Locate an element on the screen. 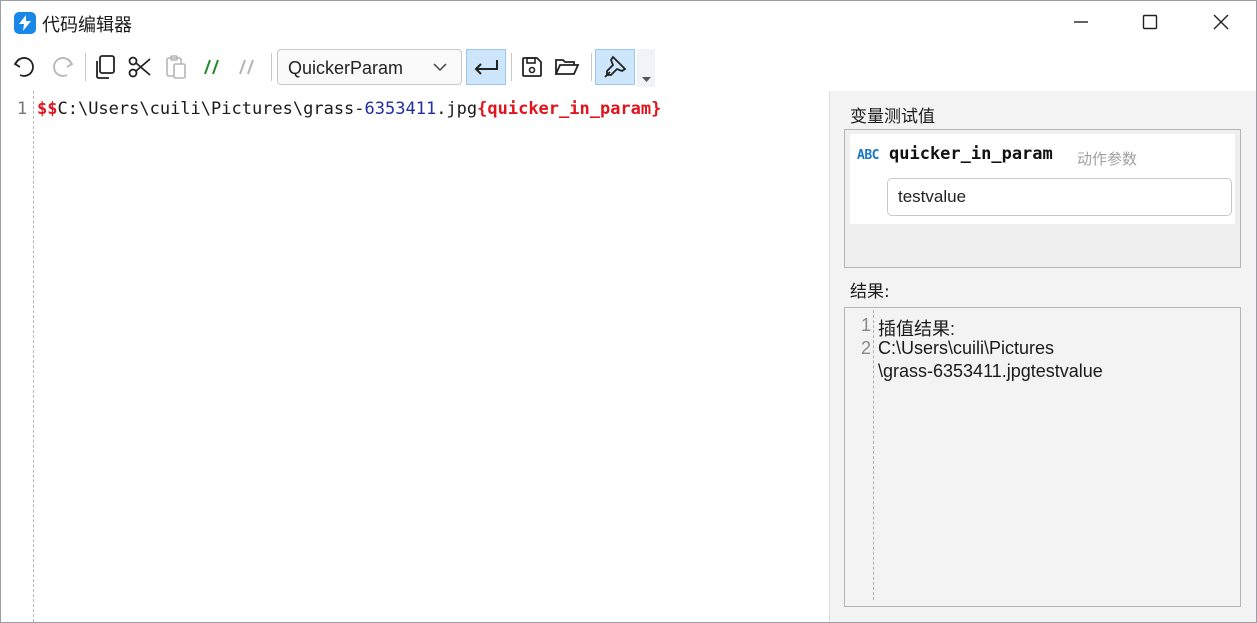  cut-icon is located at coordinates (139, 67).